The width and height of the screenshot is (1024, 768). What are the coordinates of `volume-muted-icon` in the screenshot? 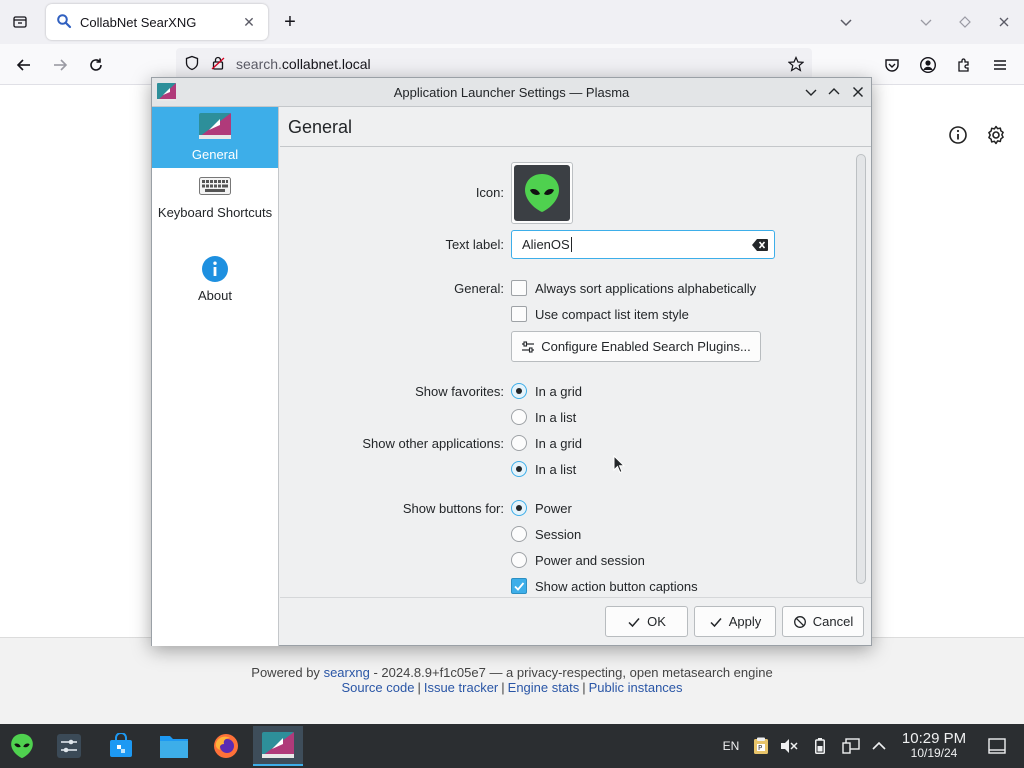 It's located at (789, 746).